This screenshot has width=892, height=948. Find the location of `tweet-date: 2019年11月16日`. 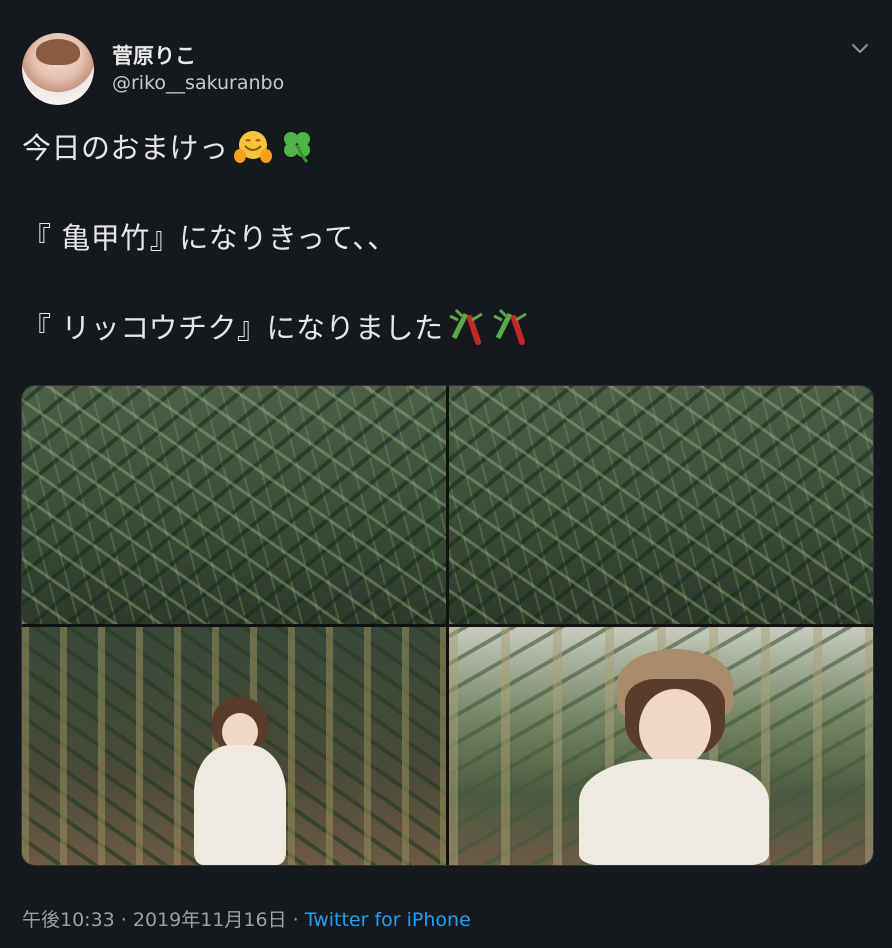

tweet-date: 2019年11月16日 is located at coordinates (210, 920).